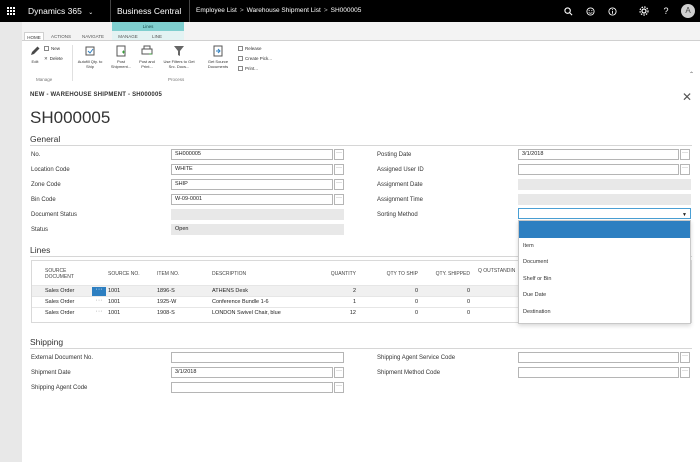 The image size is (700, 462). What do you see at coordinates (590, 11) in the screenshot?
I see `smiley-icon` at bounding box center [590, 11].